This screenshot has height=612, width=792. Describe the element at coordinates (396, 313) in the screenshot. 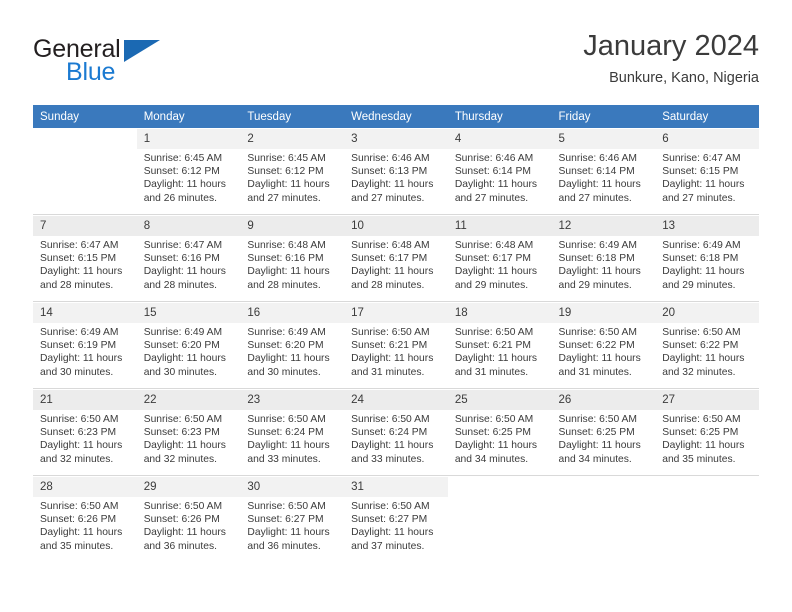

I see `day-number: 17` at that location.